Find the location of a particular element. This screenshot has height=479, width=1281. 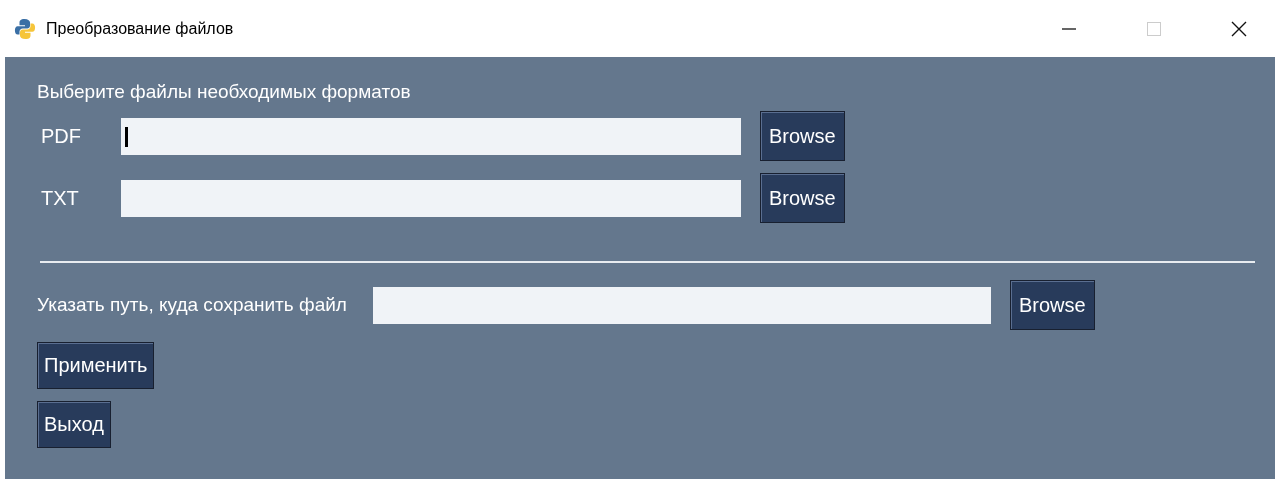

save-path-field is located at coordinates (681, 305).